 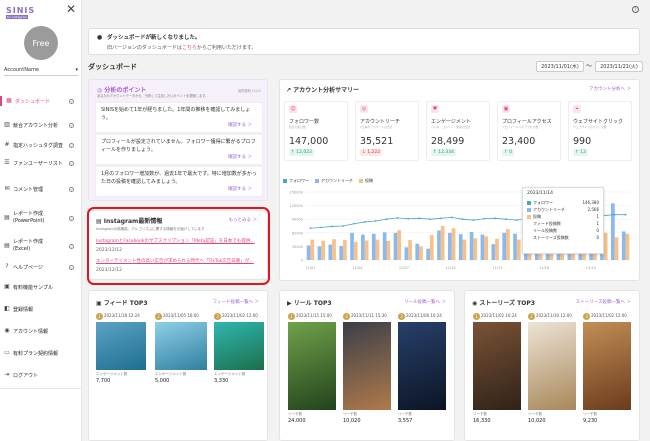 I want to click on old-dashboard-link: こちら, so click(x=189, y=48).